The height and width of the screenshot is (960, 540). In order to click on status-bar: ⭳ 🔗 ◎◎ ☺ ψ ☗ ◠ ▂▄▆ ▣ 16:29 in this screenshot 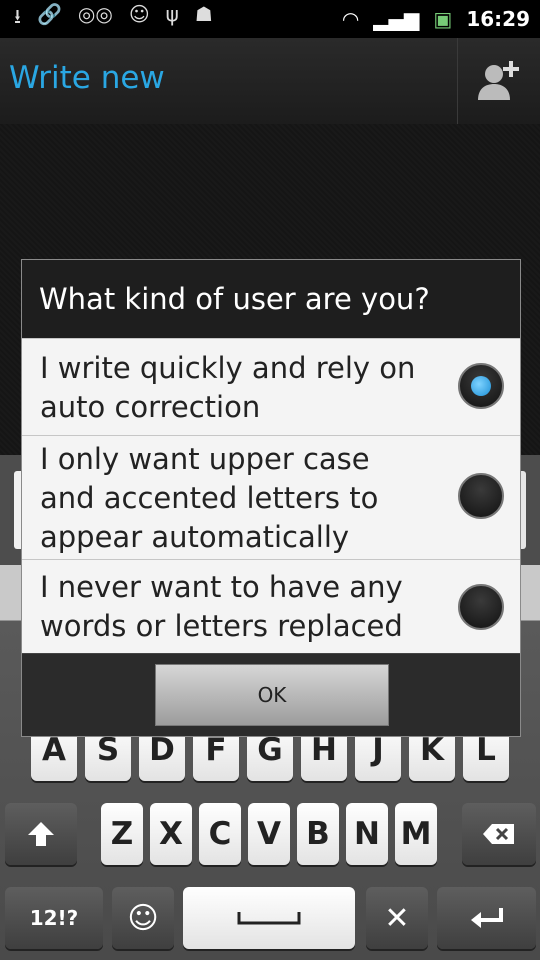, I will do `click(270, 19)`.